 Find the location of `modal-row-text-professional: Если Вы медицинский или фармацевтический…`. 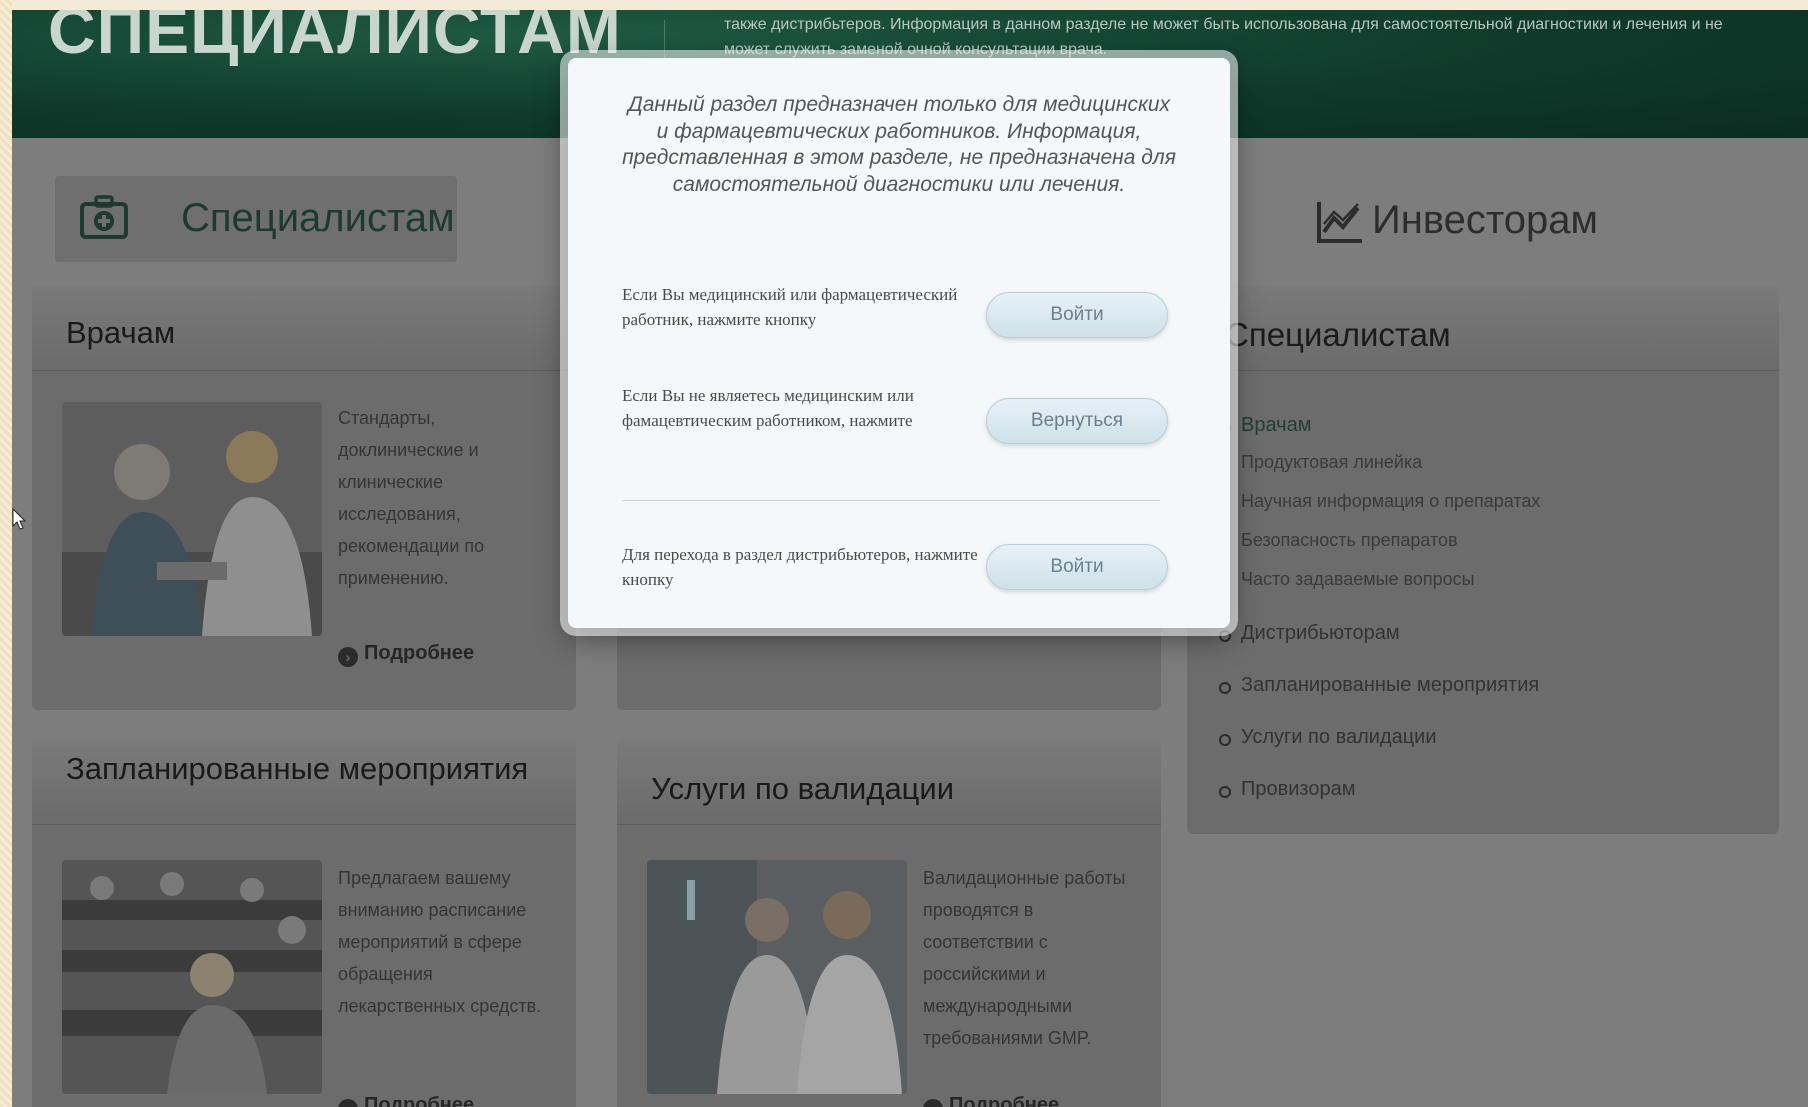

modal-row-text-professional: Если Вы медицинский или фармацевтический… is located at coordinates (790, 307).